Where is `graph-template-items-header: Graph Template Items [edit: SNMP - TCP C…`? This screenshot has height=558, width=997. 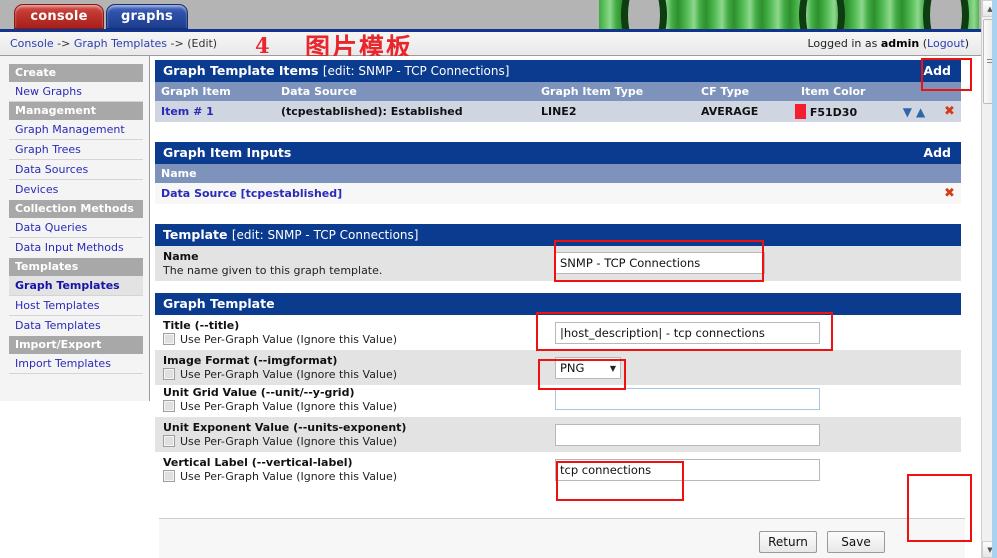 graph-template-items-header: Graph Template Items [edit: SNMP - TCP C… is located at coordinates (558, 71).